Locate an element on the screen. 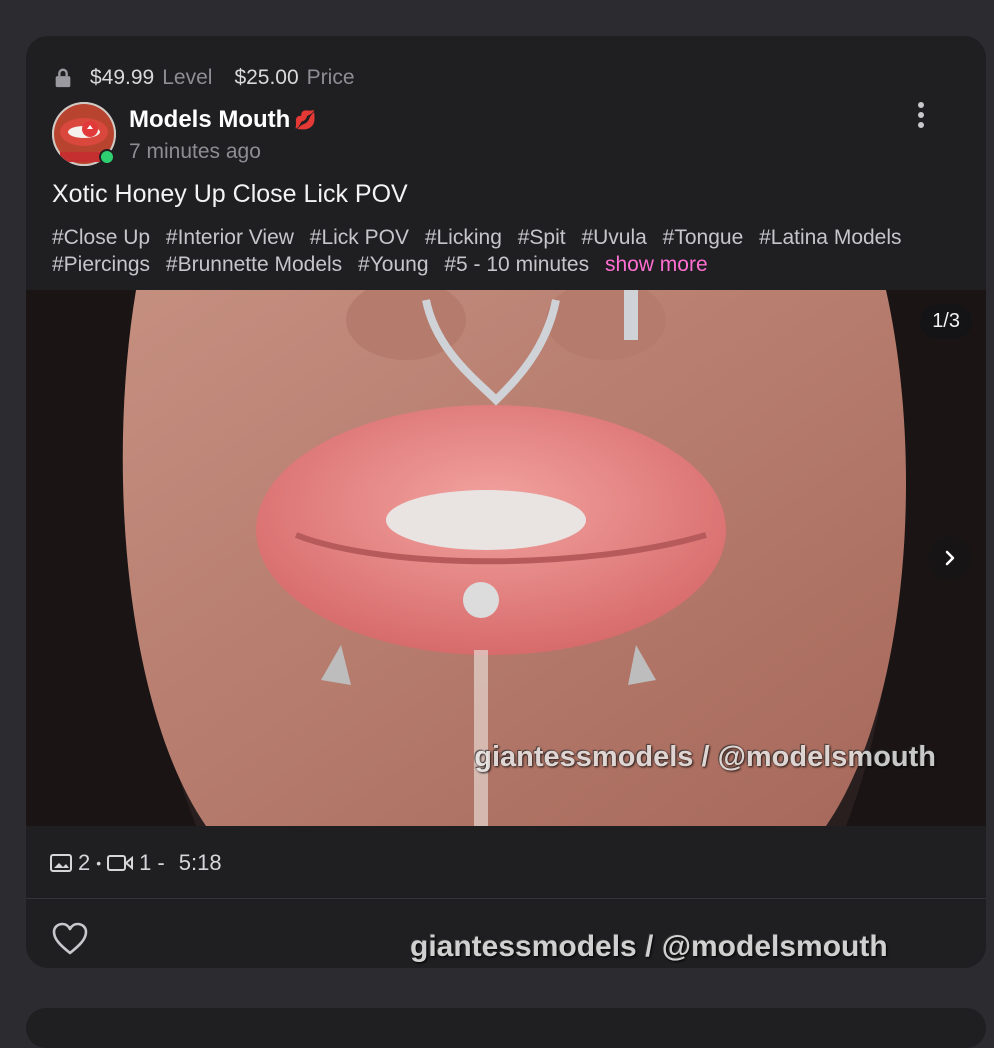 The width and height of the screenshot is (994, 1048). chevron-right-icon is located at coordinates (950, 558).